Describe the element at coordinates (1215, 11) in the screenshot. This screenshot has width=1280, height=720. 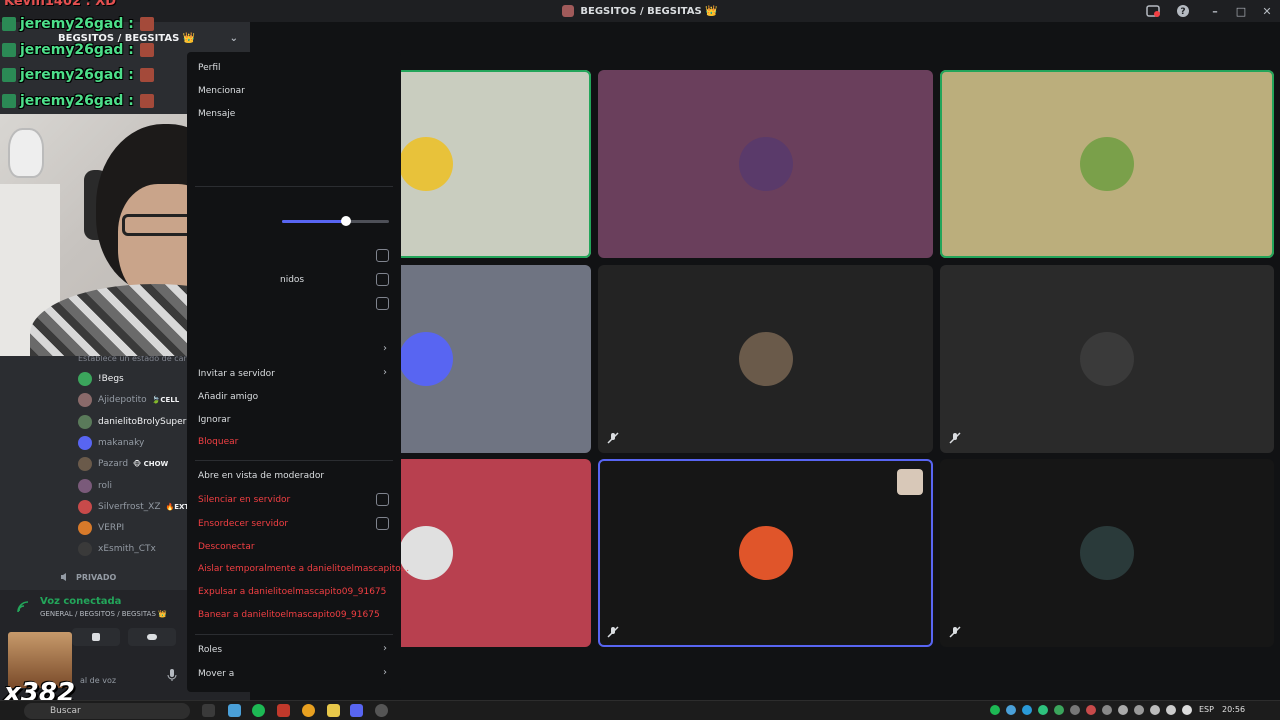
I see `minimize-button: –` at that location.